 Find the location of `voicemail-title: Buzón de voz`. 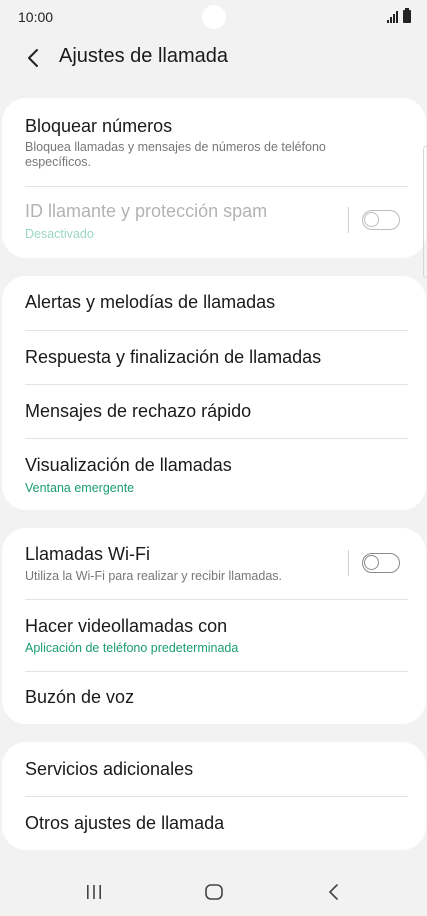

voicemail-title: Buzón de voz is located at coordinates (80, 697).